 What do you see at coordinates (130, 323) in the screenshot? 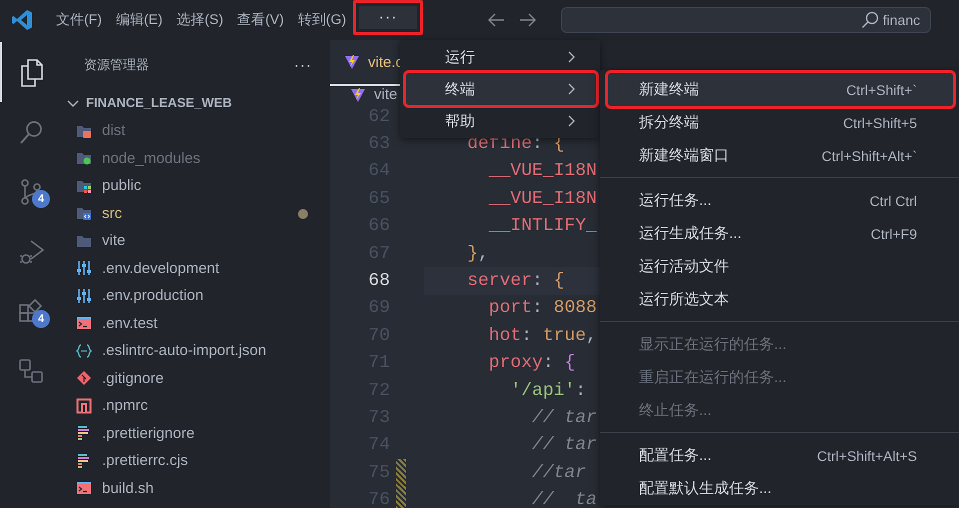
I see `file-tree-item: .env.test` at bounding box center [130, 323].